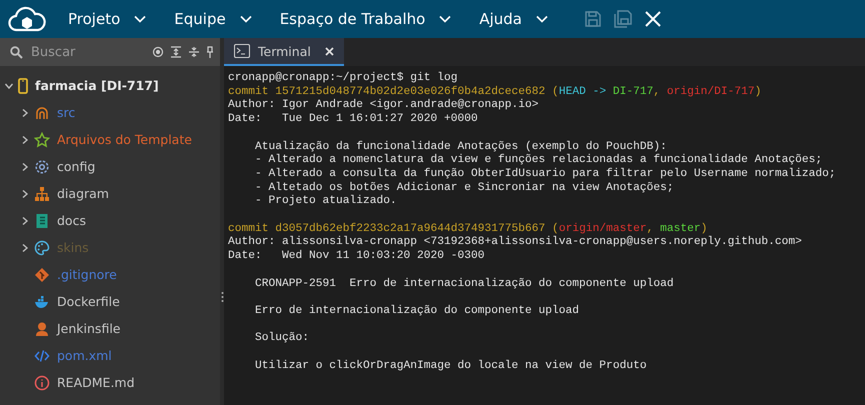 This screenshot has height=405, width=865. Describe the element at coordinates (450, 366) in the screenshot. I see `terminal-text: Utilizar o clickOrDragAnImage do locale na view de Produto` at that location.